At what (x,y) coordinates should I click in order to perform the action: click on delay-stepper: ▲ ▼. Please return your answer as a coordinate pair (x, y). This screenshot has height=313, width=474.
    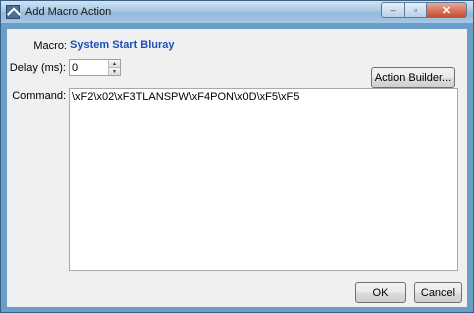
    Looking at the image, I should click on (95, 67).